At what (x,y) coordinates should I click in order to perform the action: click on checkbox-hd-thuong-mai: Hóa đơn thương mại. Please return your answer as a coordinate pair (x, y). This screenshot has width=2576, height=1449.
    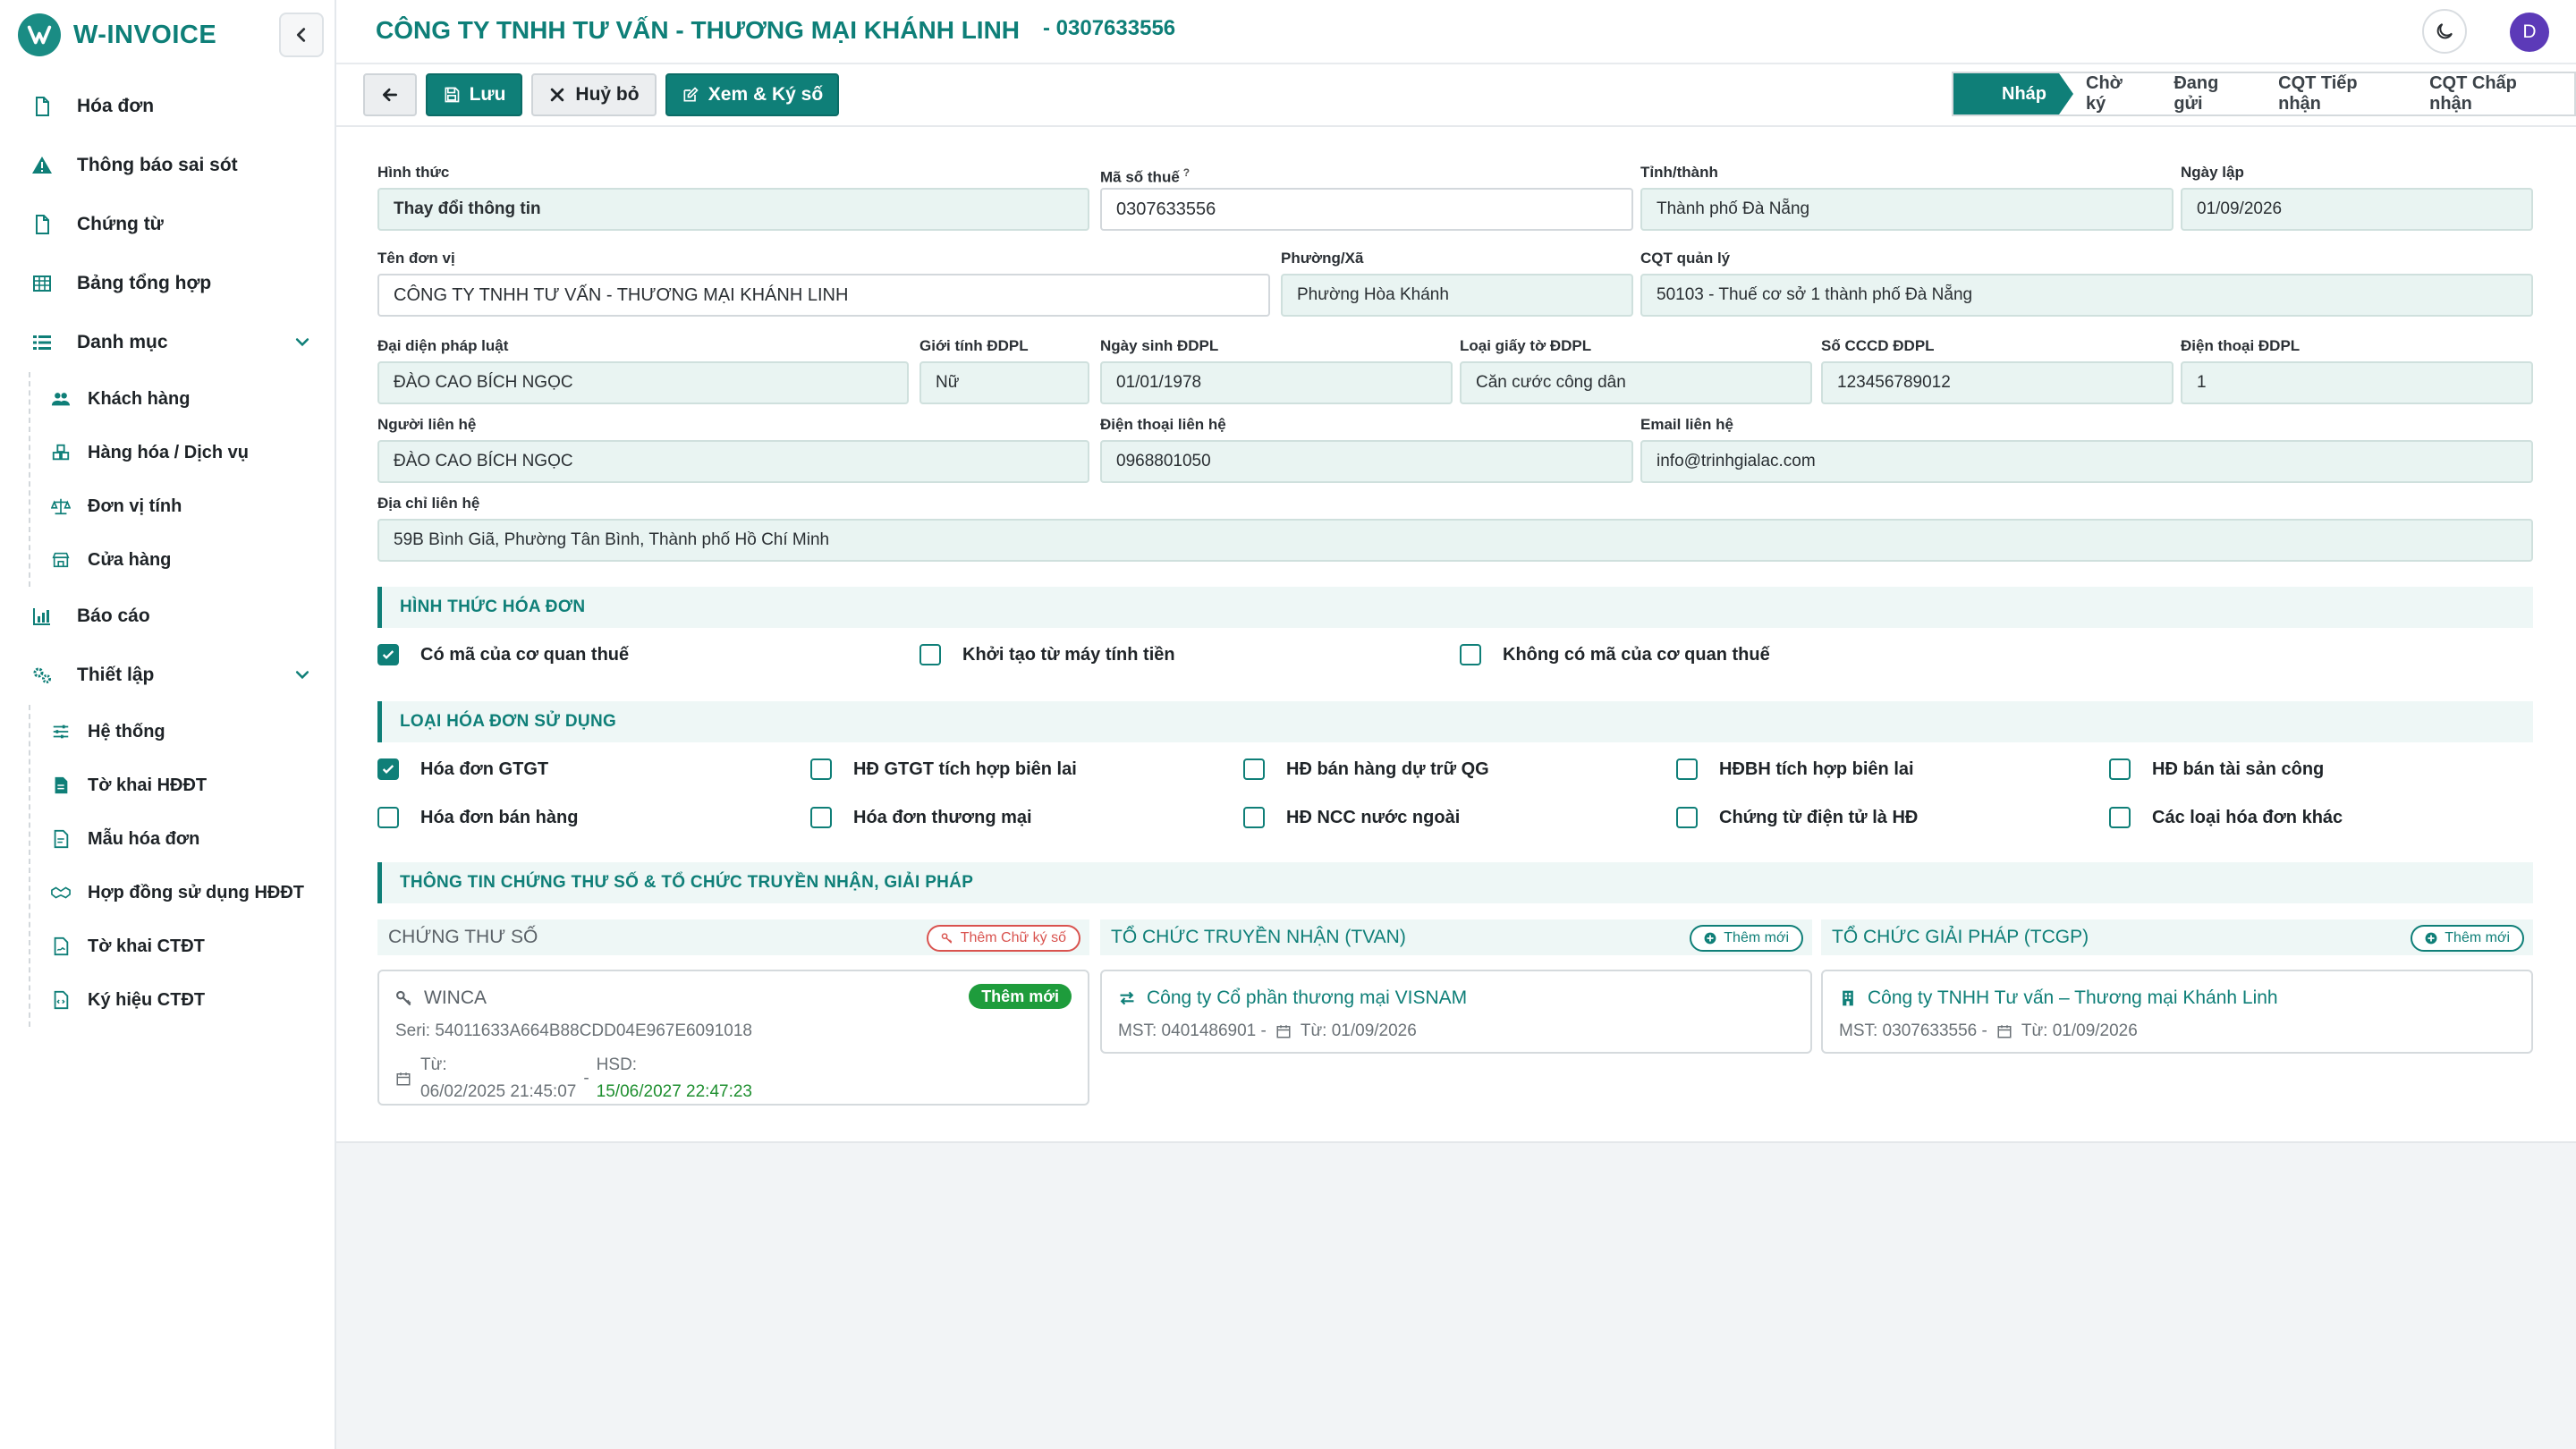
    Looking at the image, I should click on (921, 817).